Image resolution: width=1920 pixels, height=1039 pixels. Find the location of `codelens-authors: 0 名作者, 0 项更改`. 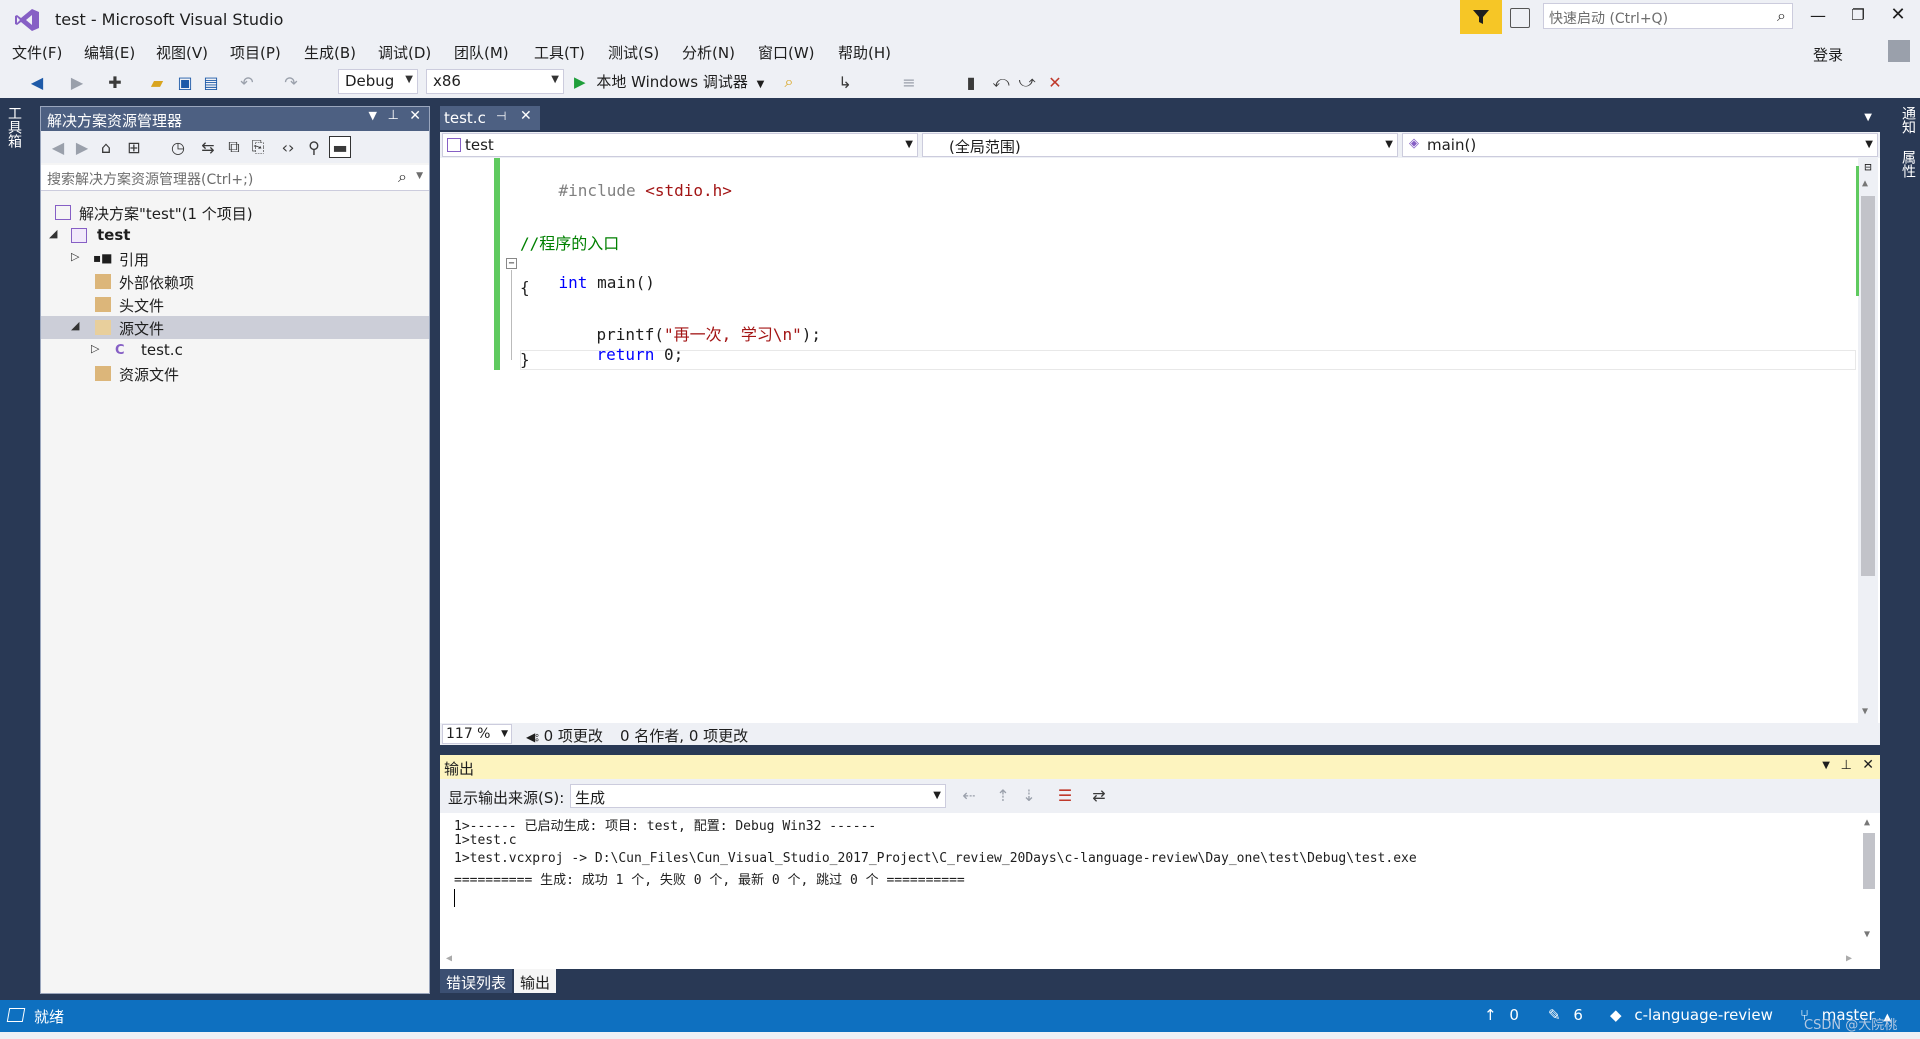

codelens-authors: 0 名作者, 0 项更改 is located at coordinates (684, 735).